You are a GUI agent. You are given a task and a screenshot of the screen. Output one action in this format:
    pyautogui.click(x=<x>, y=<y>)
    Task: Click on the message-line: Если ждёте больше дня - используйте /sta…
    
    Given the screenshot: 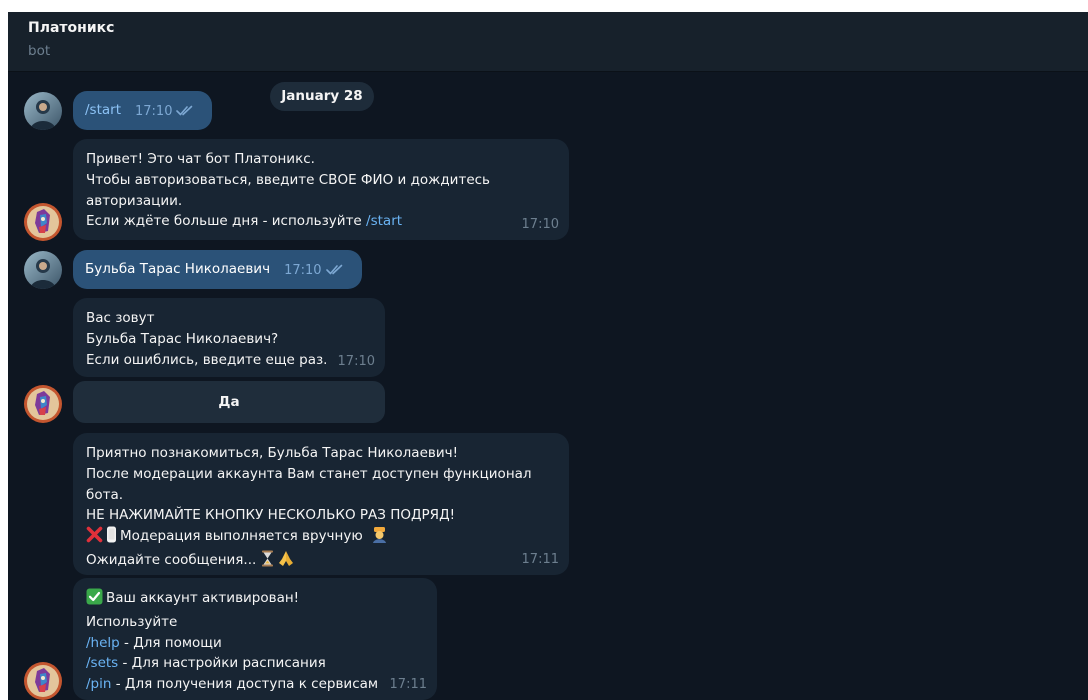 What is the action you would take?
    pyautogui.click(x=244, y=221)
    